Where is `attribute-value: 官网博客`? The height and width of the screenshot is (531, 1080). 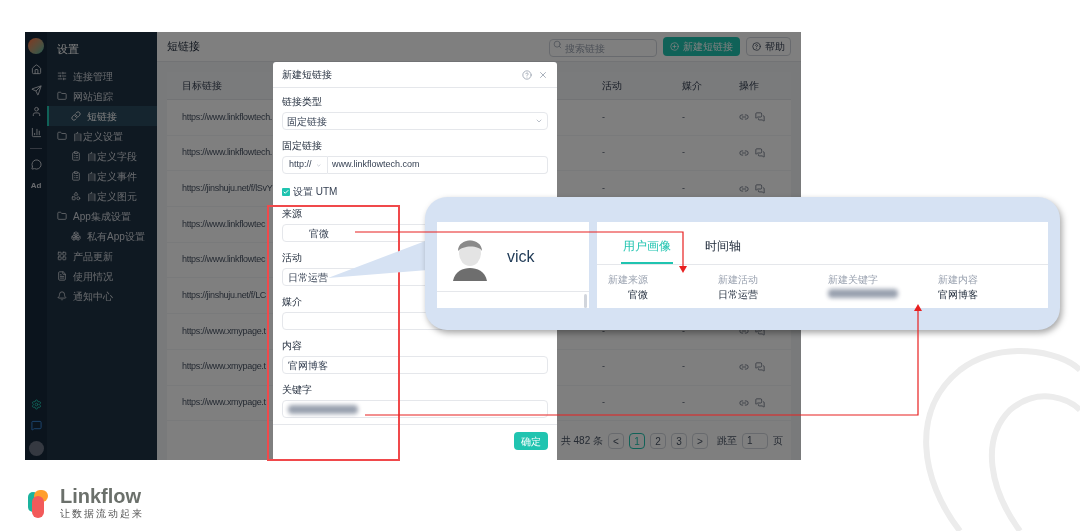 attribute-value: 官网博客 is located at coordinates (958, 295).